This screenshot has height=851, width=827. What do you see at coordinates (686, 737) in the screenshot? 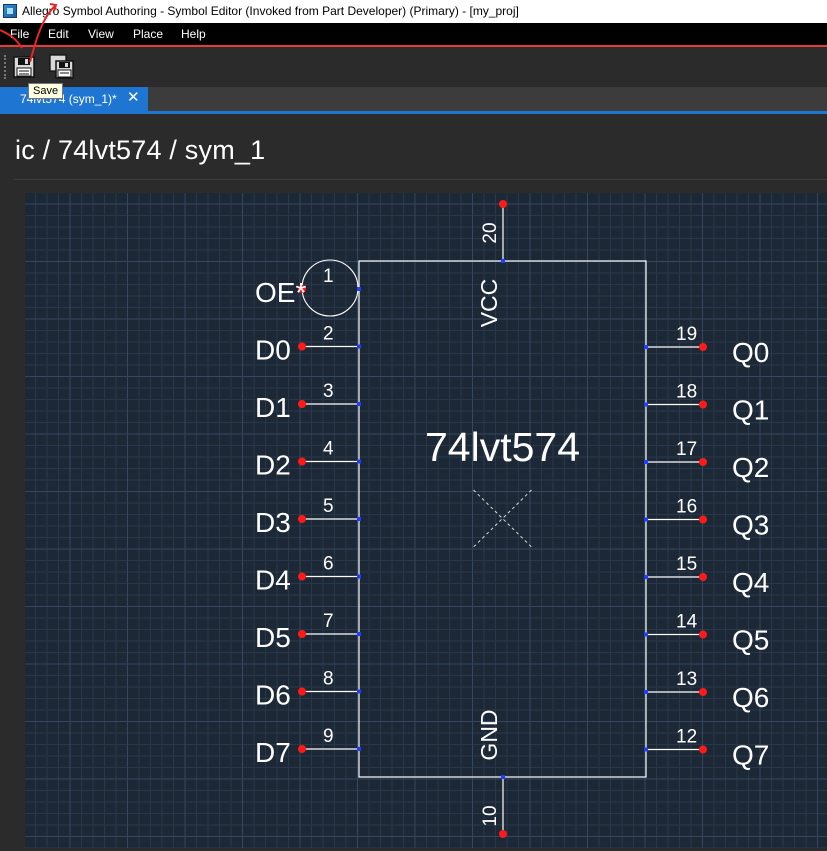
I see `pin-number: 12` at bounding box center [686, 737].